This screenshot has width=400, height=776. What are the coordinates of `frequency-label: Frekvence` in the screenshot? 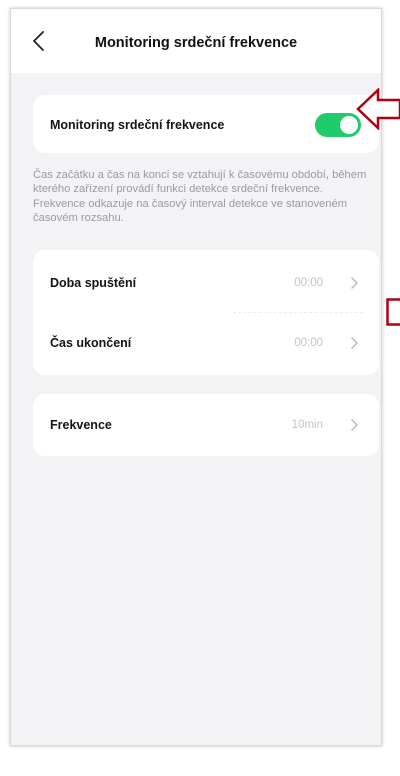 It's located at (81, 425).